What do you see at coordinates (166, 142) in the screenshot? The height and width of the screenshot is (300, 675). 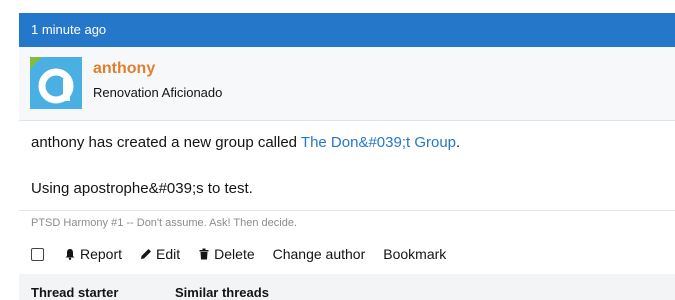 I see `message-line-1-prefix: anthony has created a new group called` at bounding box center [166, 142].